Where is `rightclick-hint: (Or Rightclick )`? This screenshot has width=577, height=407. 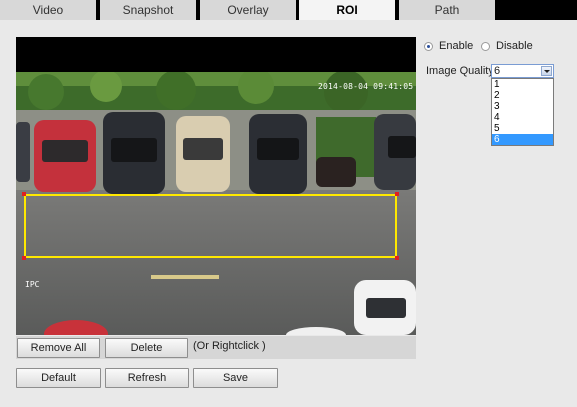 rightclick-hint: (Or Rightclick ) is located at coordinates (229, 346).